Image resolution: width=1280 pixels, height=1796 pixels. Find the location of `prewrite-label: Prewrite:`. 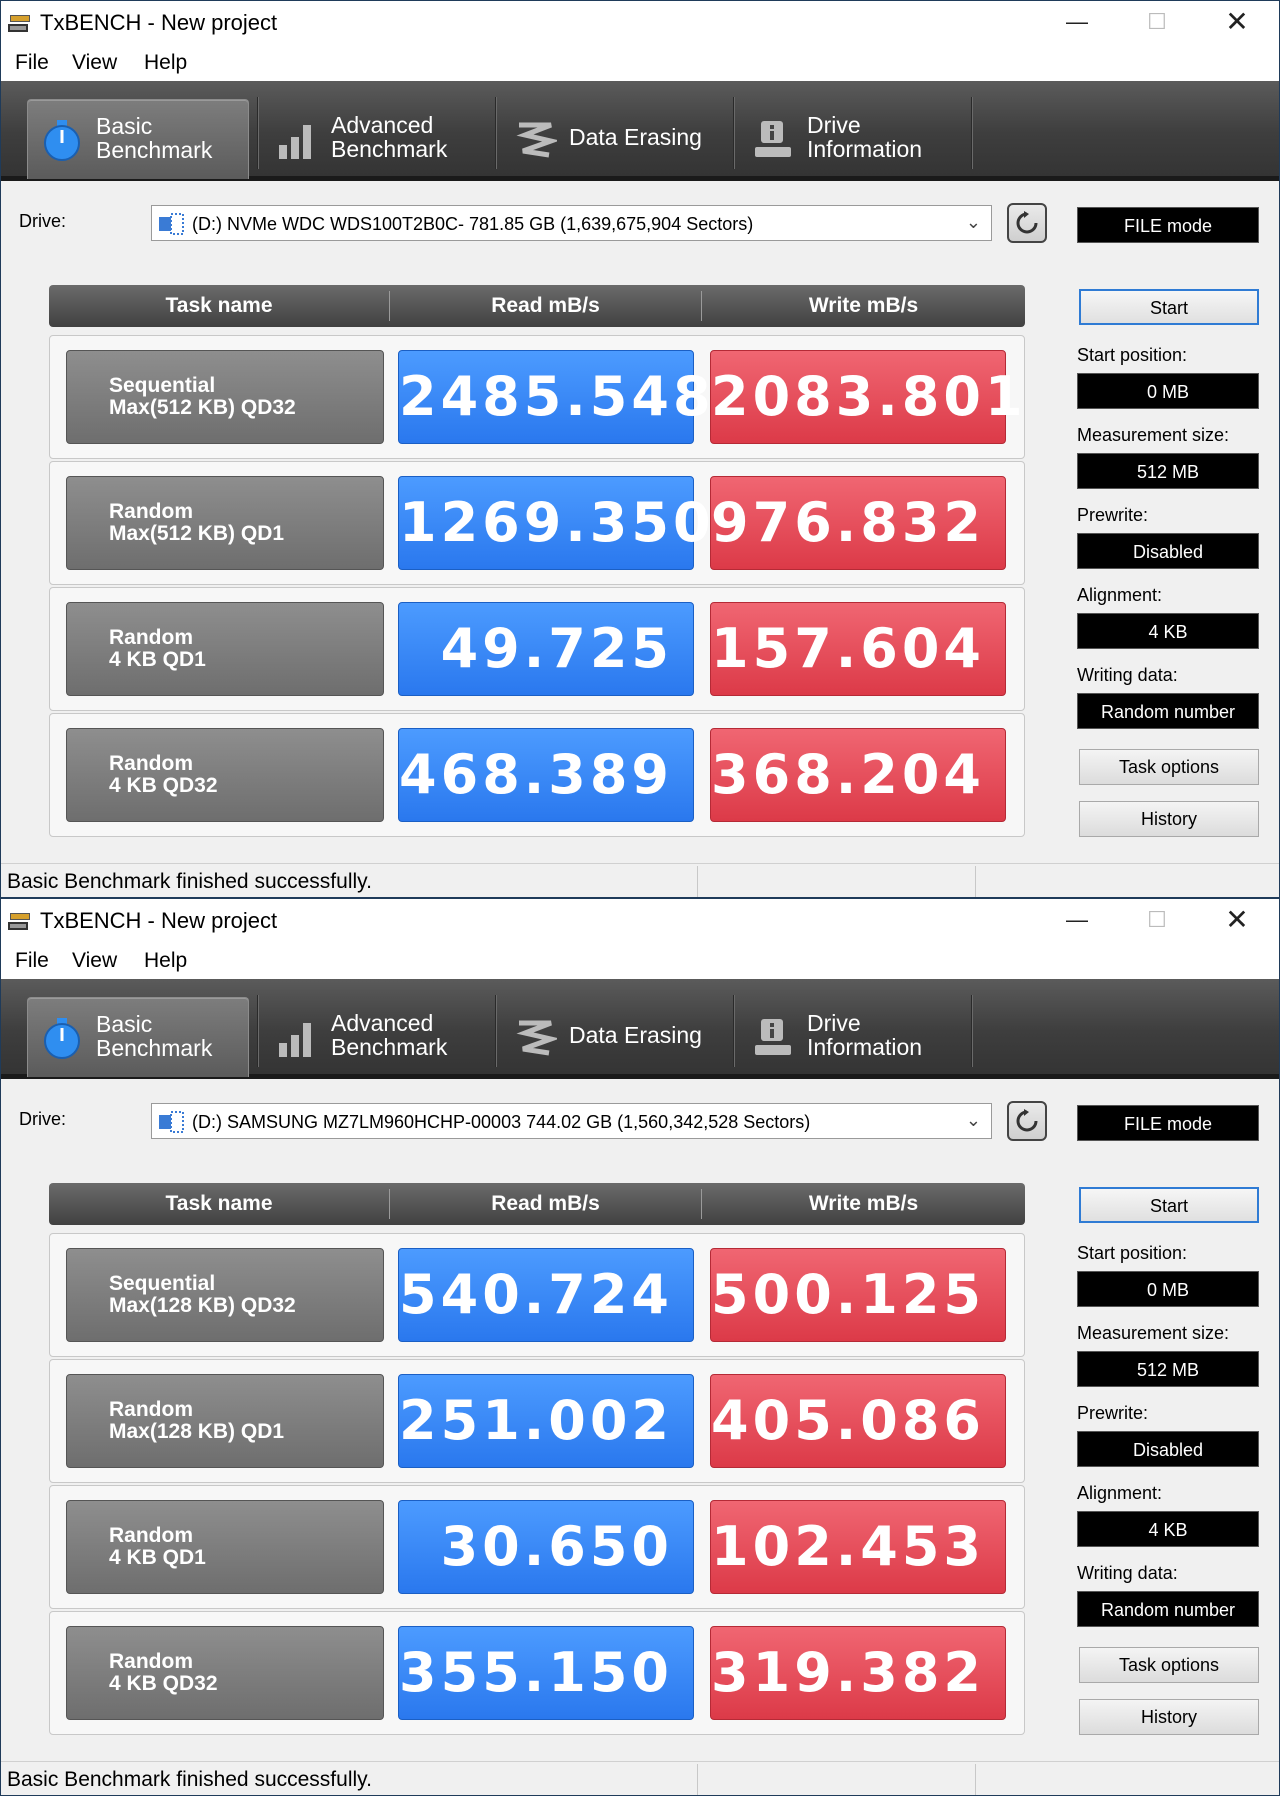

prewrite-label: Prewrite: is located at coordinates (1113, 515).